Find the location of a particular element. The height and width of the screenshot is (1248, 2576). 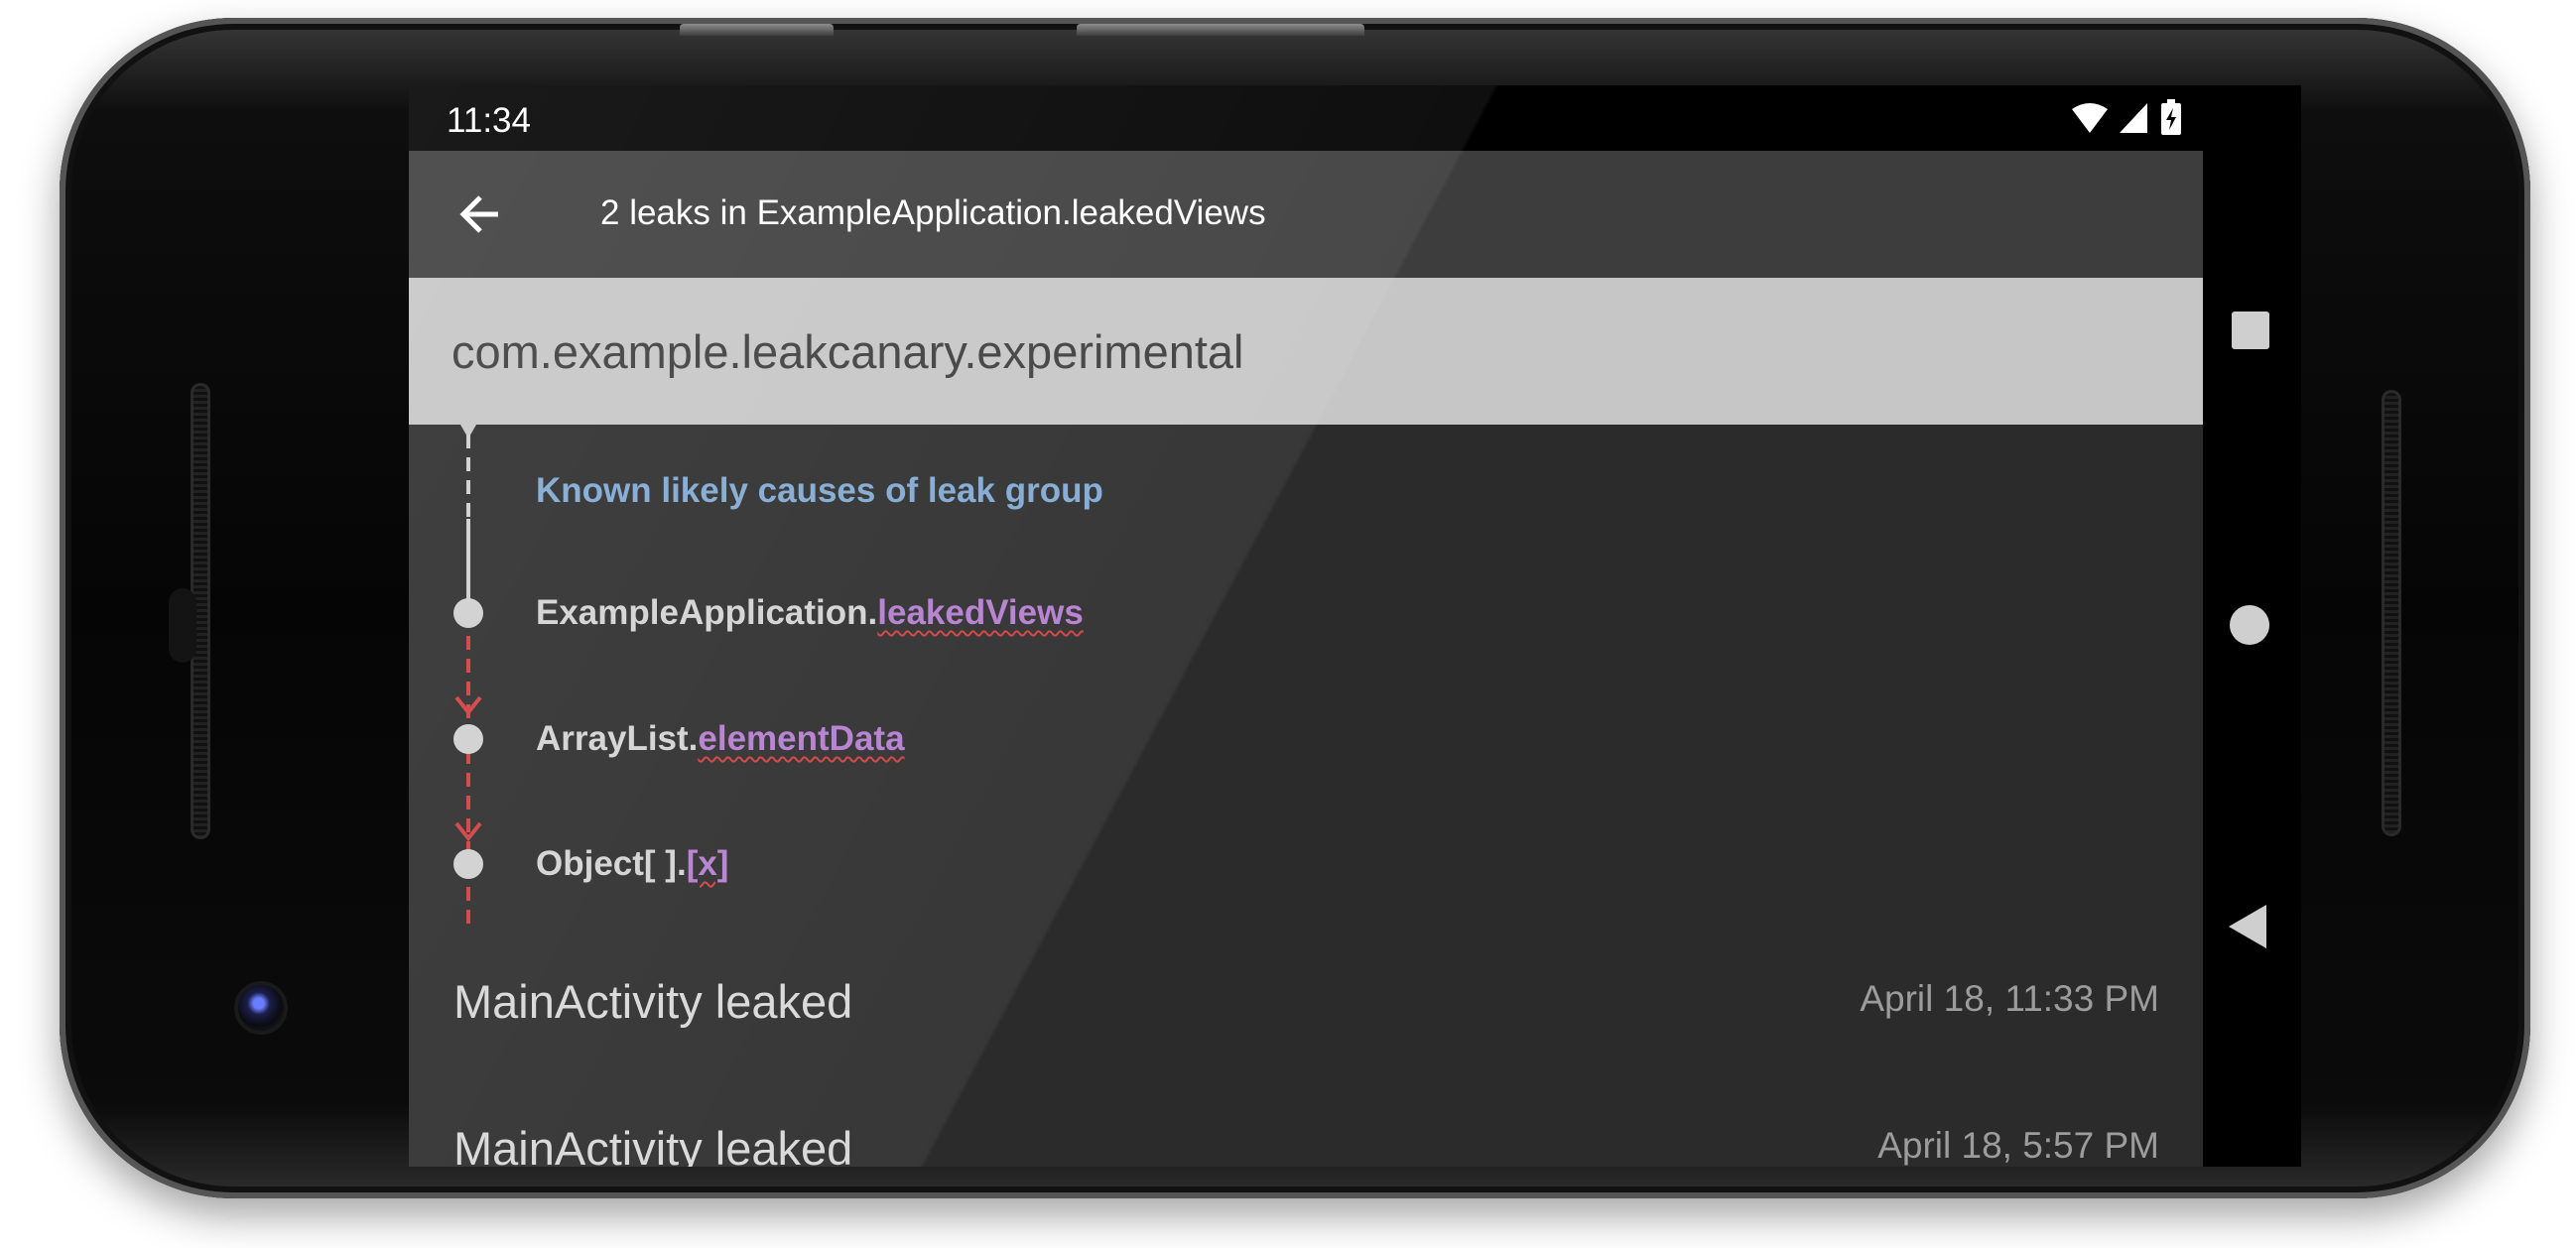

trace-node: ArrayList.elementData is located at coordinates (721, 739).